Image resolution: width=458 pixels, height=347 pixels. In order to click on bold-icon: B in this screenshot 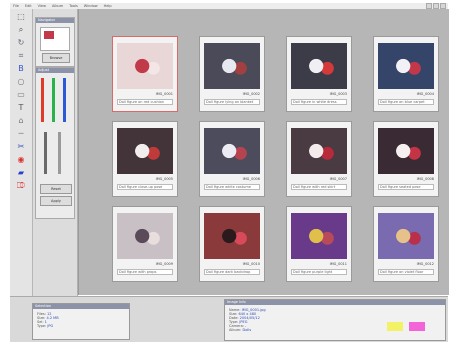, I will do `click(21, 68)`.